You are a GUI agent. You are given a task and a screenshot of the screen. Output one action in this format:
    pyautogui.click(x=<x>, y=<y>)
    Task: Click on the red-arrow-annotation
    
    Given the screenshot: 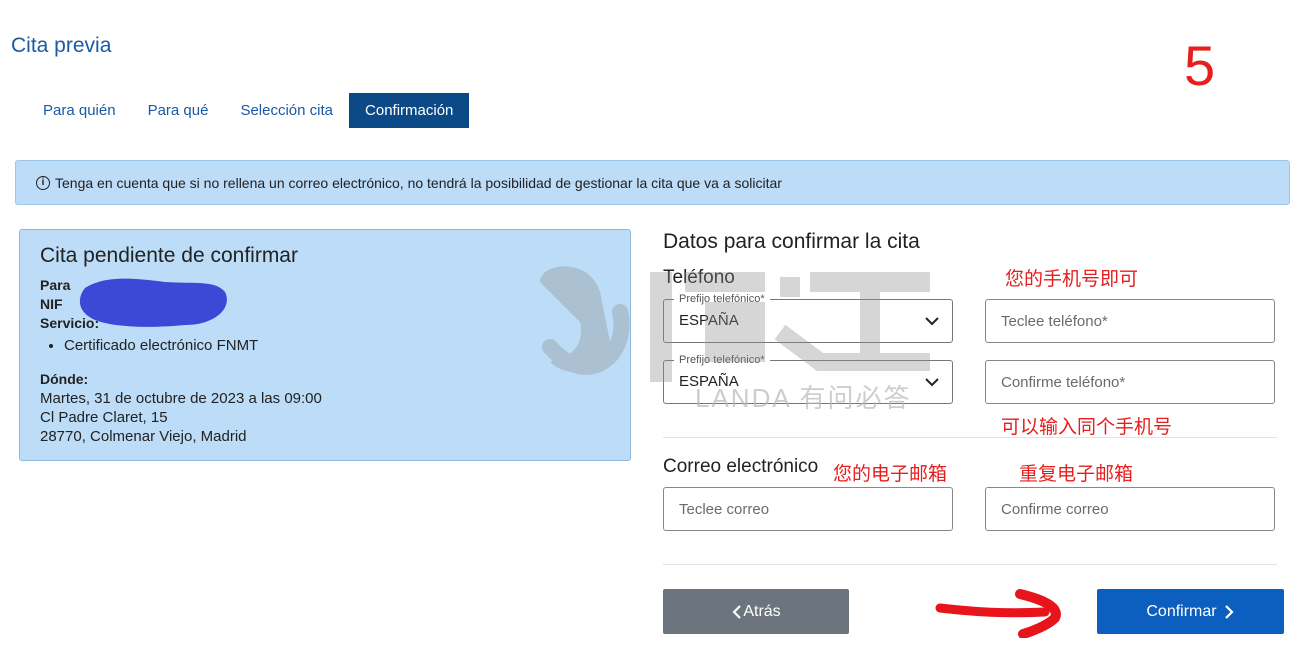 What is the action you would take?
    pyautogui.click(x=998, y=613)
    